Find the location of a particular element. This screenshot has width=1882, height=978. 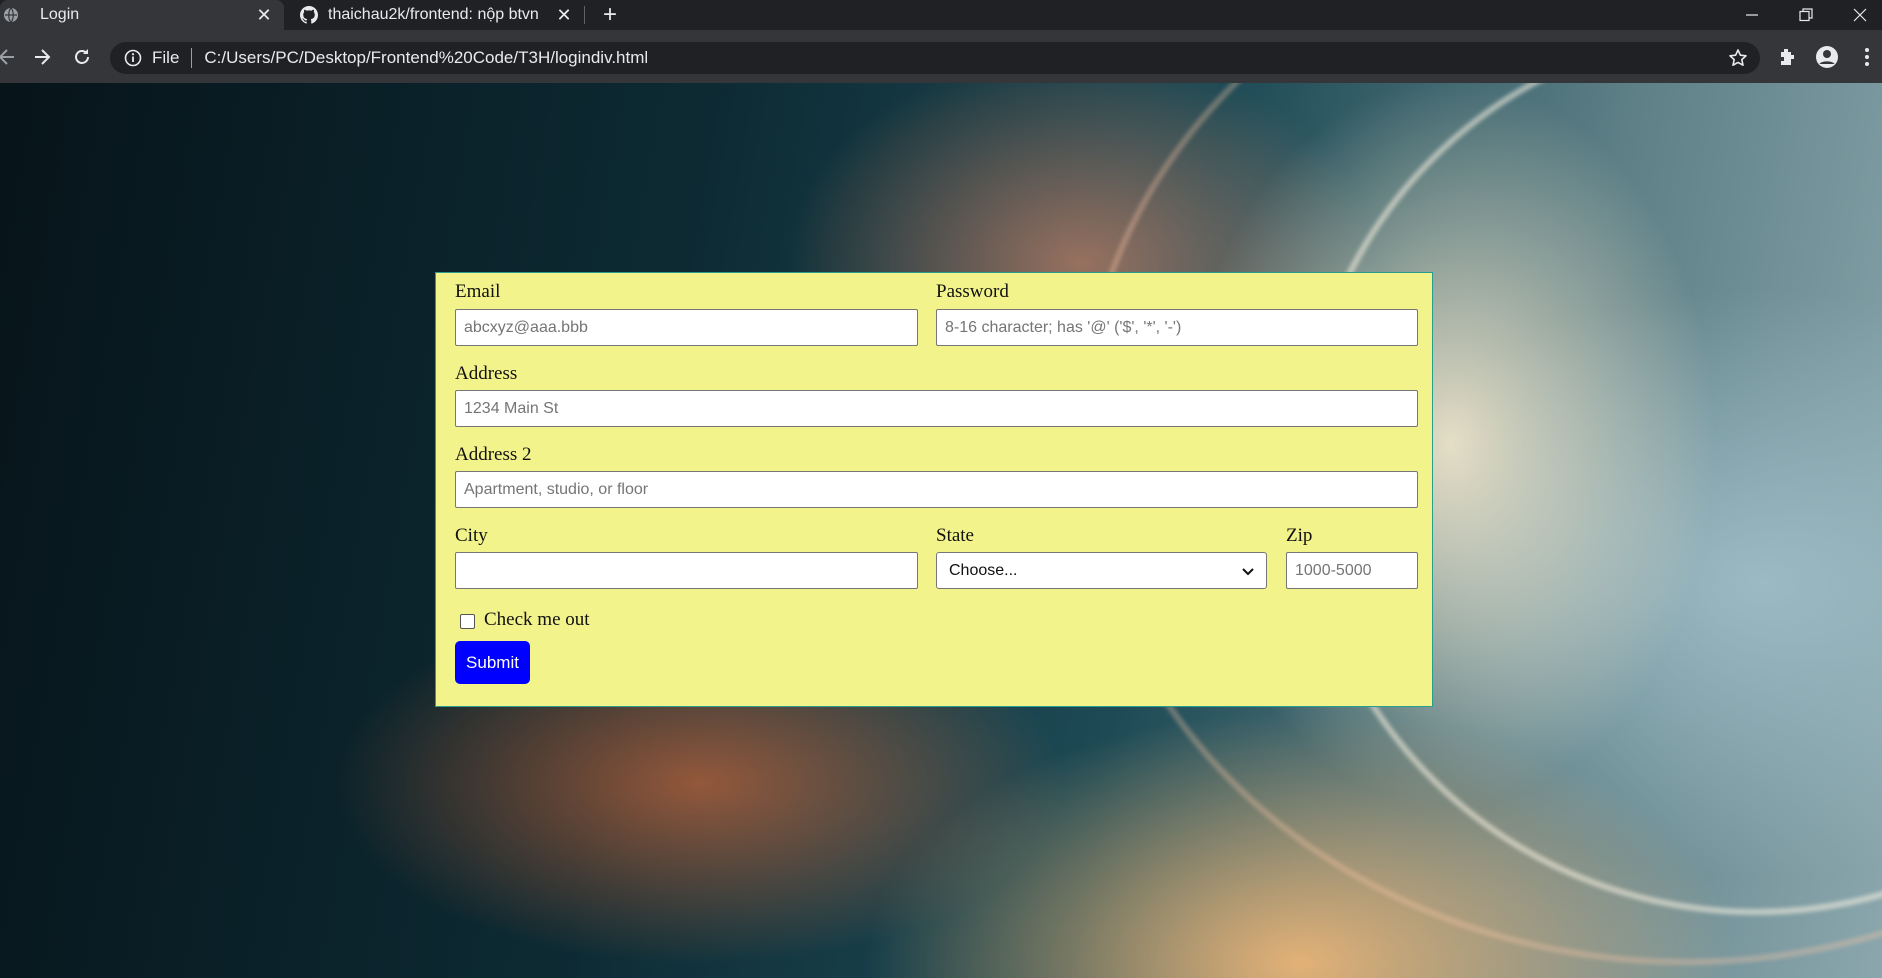

extensions-icon is located at coordinates (1787, 57).